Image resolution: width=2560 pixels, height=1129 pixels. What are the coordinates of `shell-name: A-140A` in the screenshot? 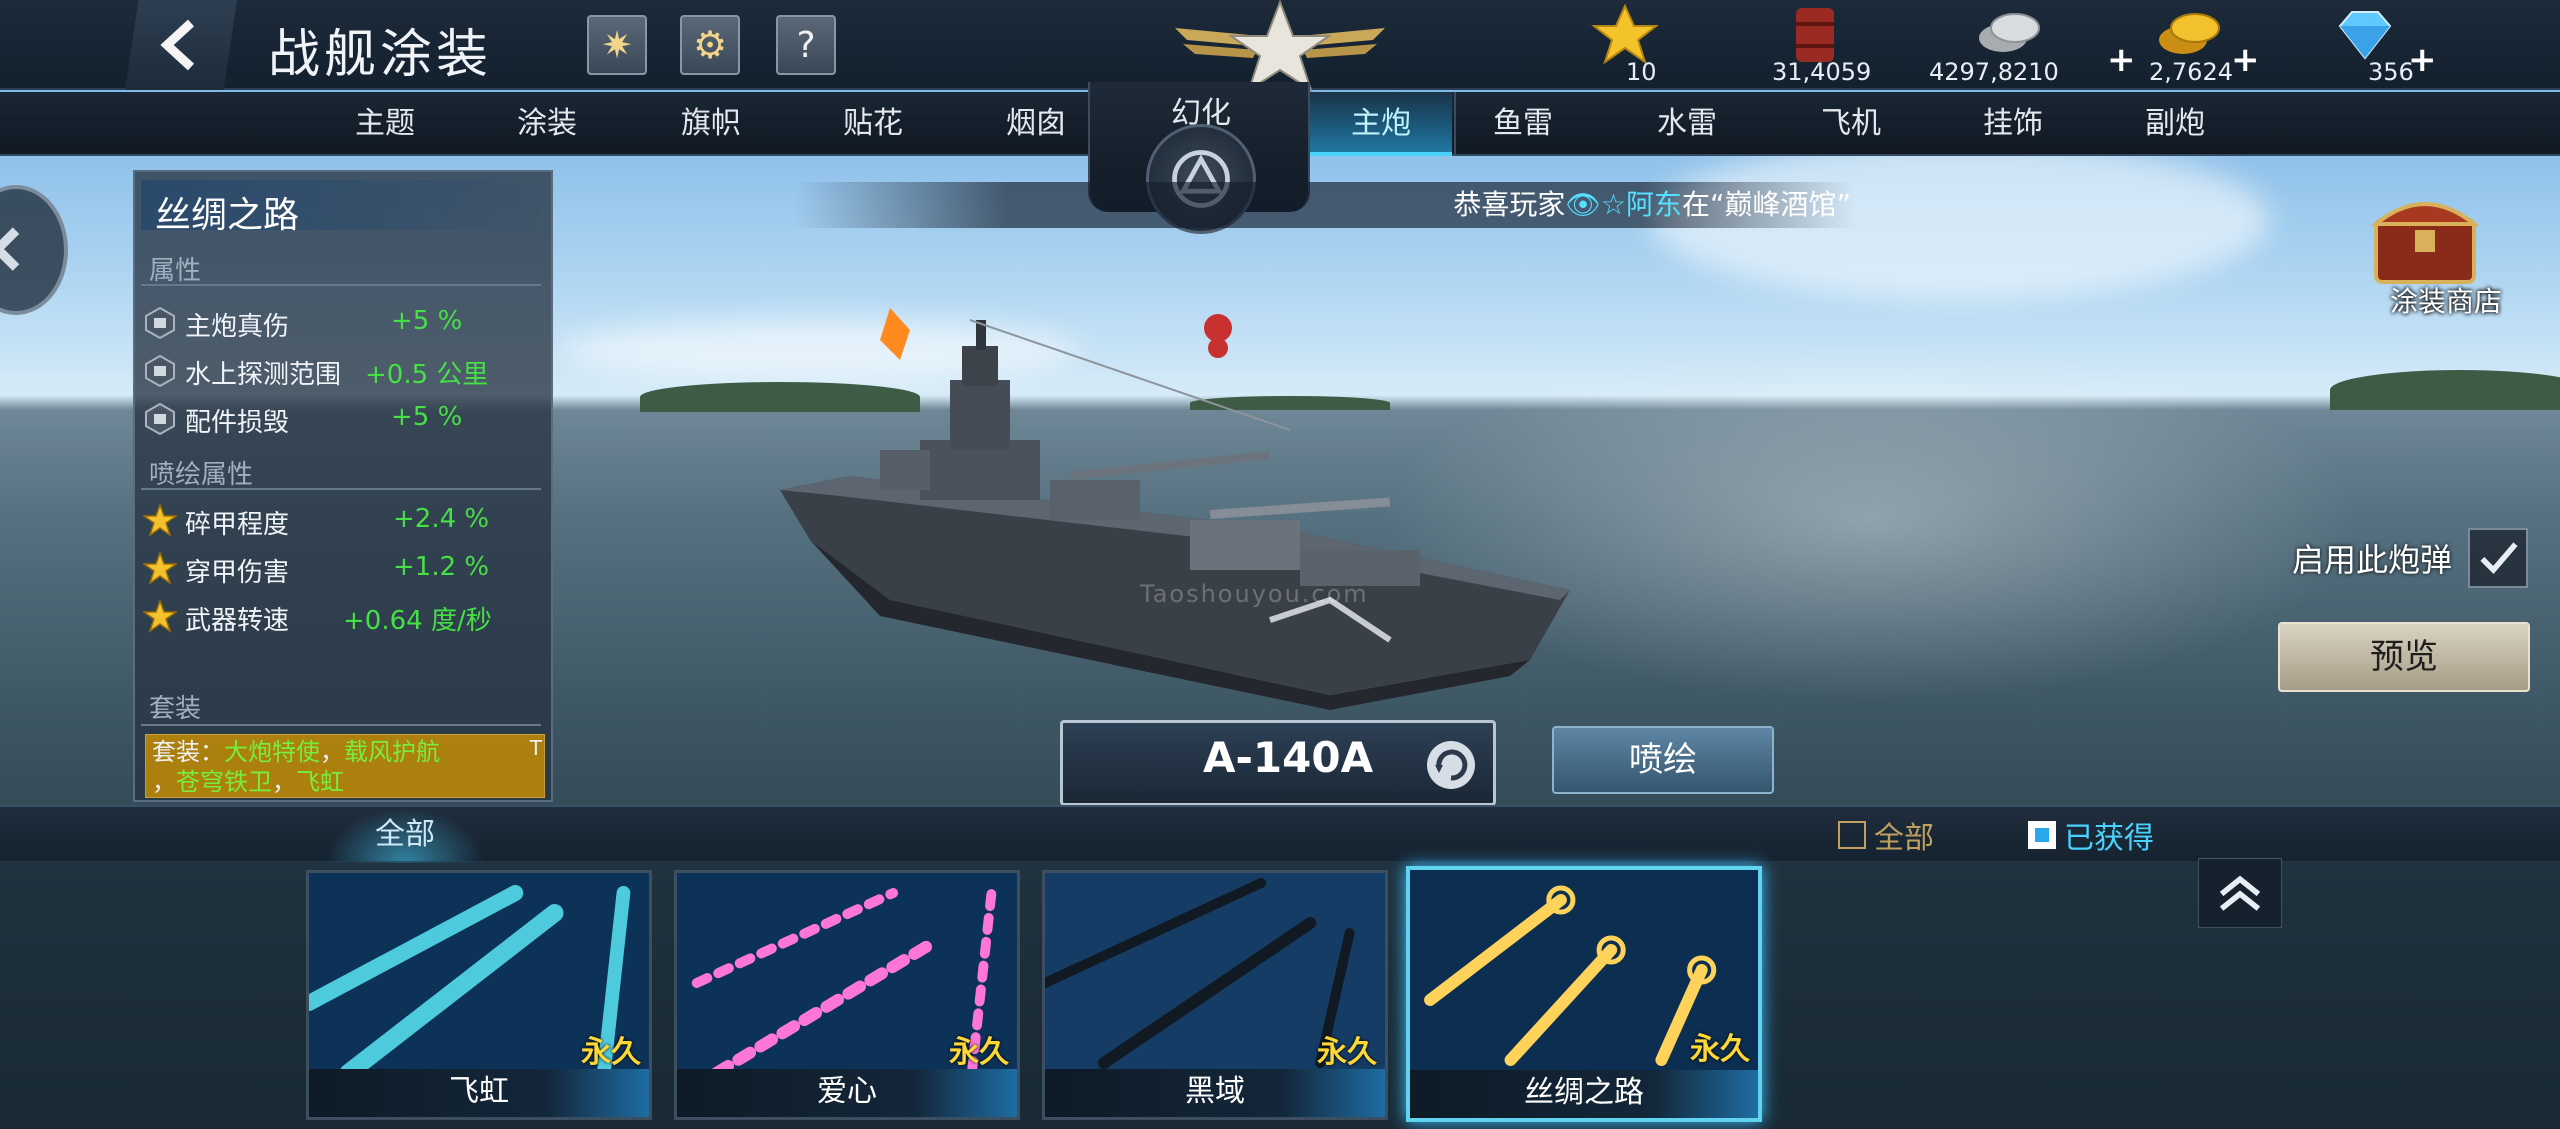 It's located at (1288, 757).